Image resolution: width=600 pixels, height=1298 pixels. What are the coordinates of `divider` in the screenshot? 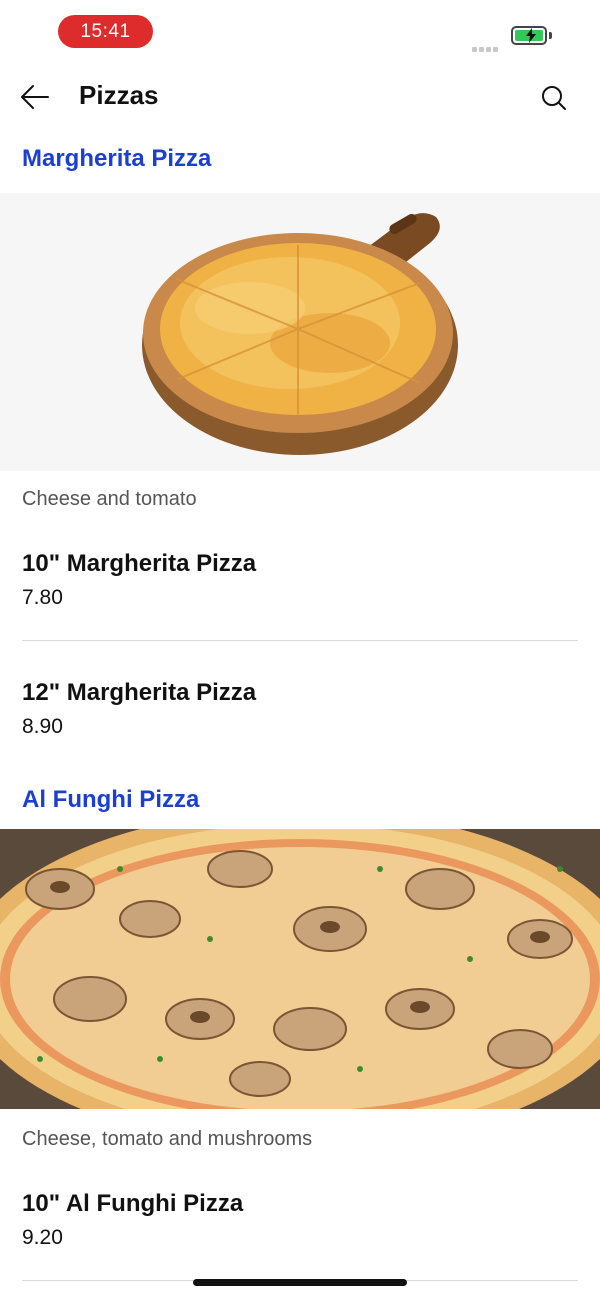 It's located at (300, 640).